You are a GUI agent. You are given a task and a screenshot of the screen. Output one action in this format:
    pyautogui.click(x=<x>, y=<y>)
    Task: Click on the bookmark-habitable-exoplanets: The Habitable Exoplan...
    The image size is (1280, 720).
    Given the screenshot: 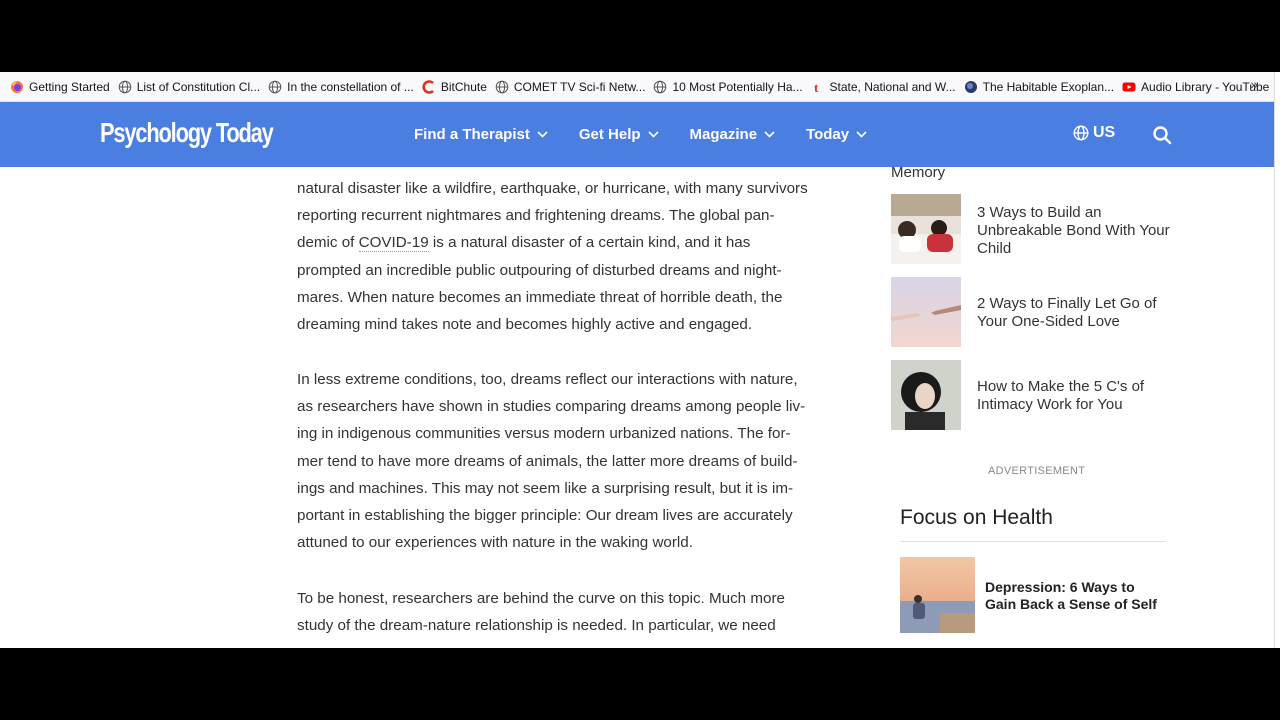 What is the action you would take?
    pyautogui.click(x=1041, y=87)
    